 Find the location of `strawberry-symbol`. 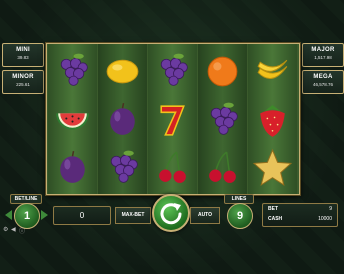

strawberry-symbol is located at coordinates (272, 119).